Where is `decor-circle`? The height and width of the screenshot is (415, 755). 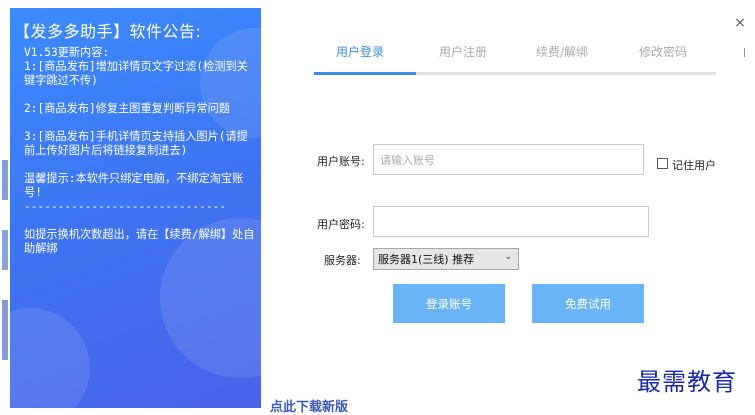
decor-circle is located at coordinates (50, 358).